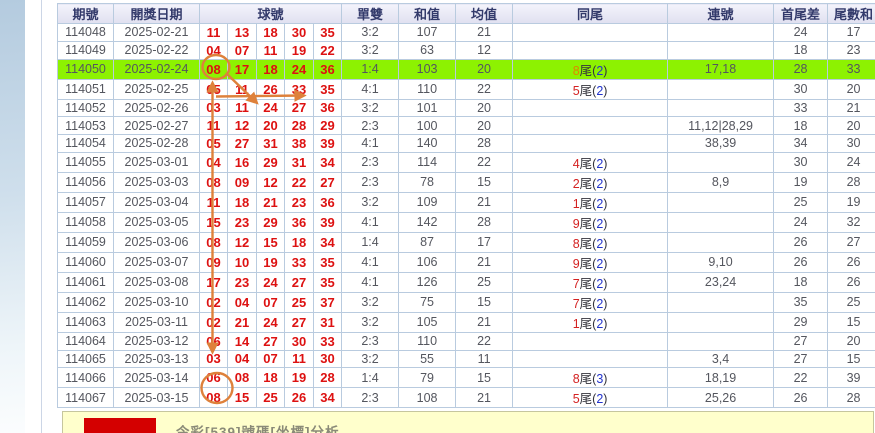 This screenshot has height=433, width=875. I want to click on ball-number: 02, so click(213, 322).